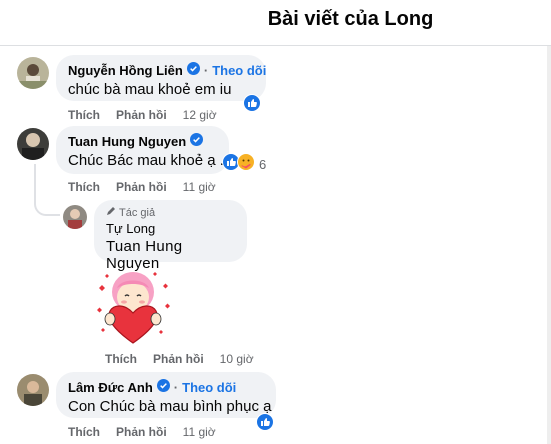 The height and width of the screenshot is (444, 551). What do you see at coordinates (170, 212) in the screenshot?
I see `author-badge: Tác giả` at bounding box center [170, 212].